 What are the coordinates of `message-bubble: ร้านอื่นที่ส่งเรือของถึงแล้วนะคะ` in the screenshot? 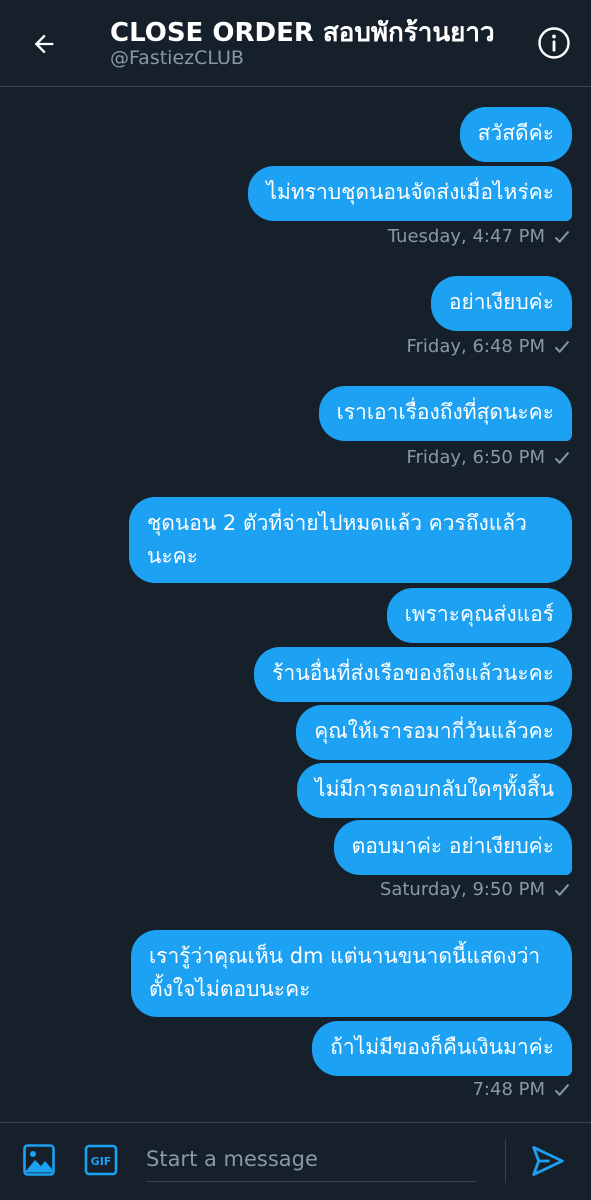 It's located at (413, 674).